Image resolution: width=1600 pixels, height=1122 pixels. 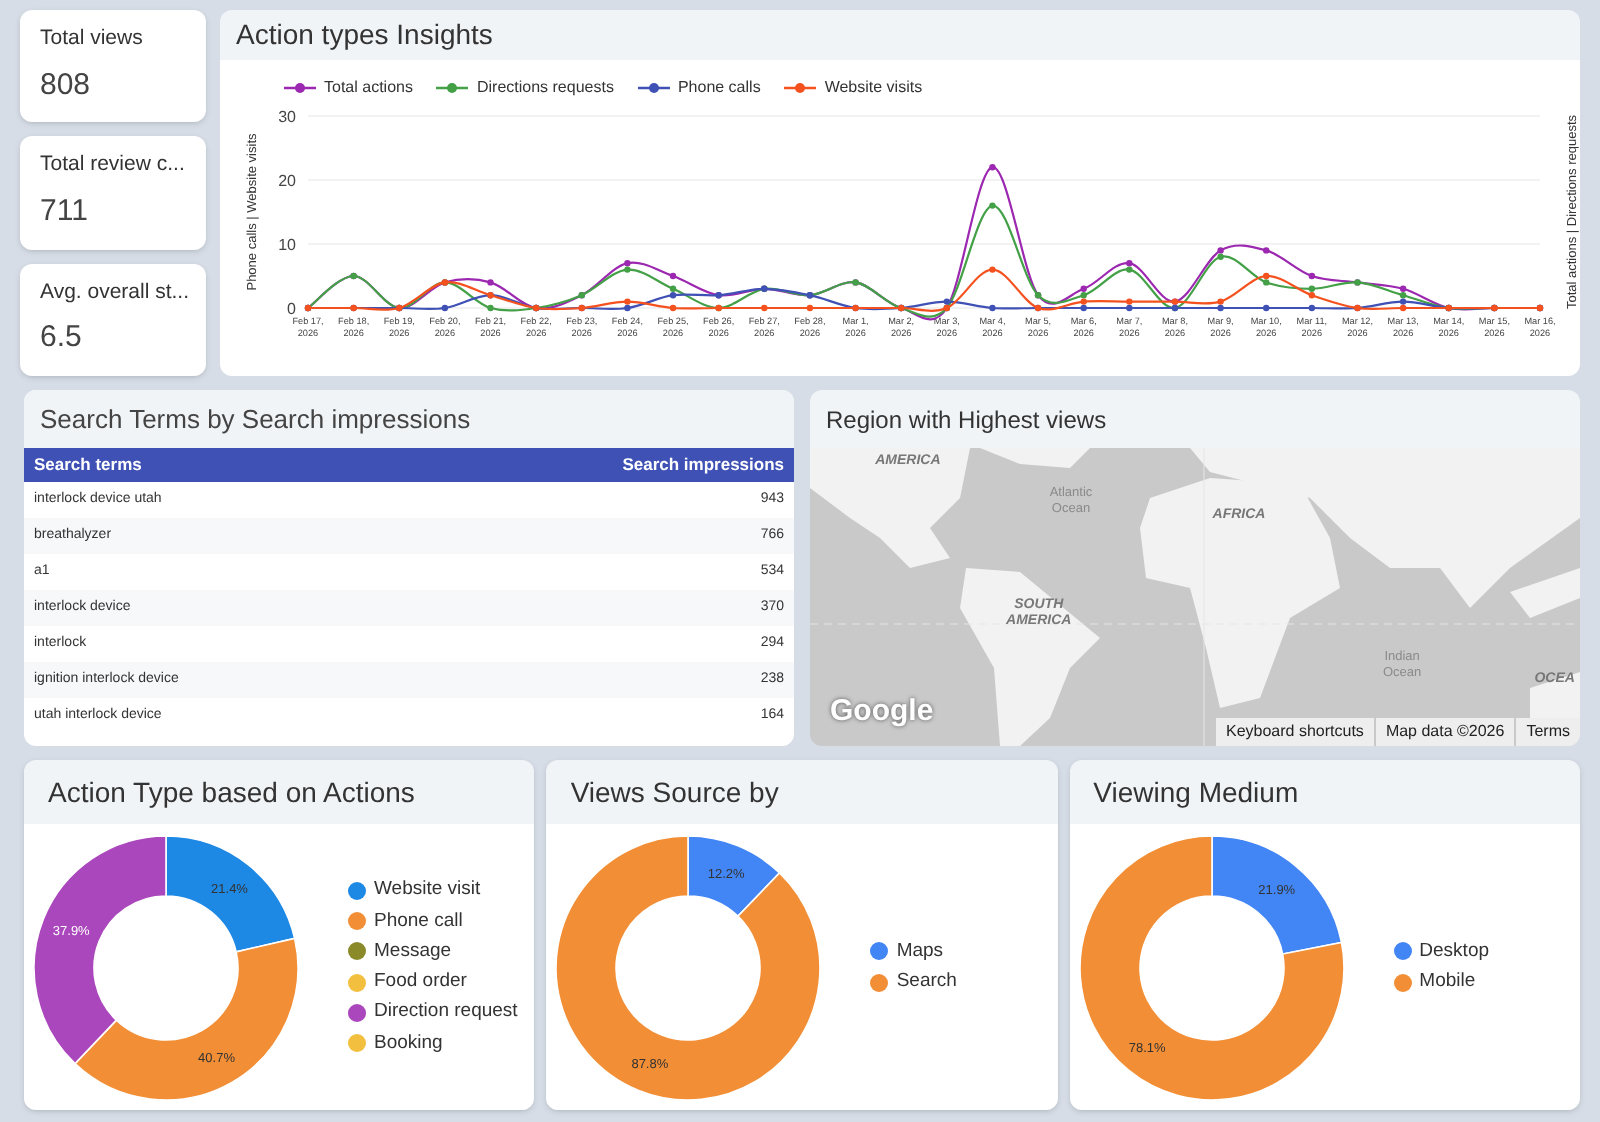 What do you see at coordinates (231, 792) in the screenshot?
I see `card-title: Action Type based on Actions` at bounding box center [231, 792].